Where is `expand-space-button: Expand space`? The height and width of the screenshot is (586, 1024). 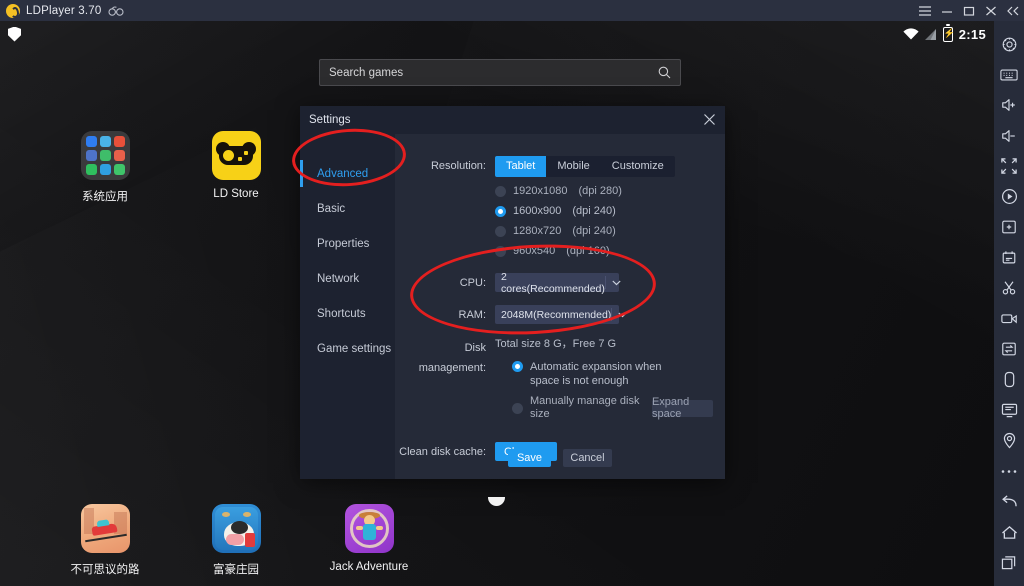
expand-space-button: Expand space is located at coordinates (682, 408).